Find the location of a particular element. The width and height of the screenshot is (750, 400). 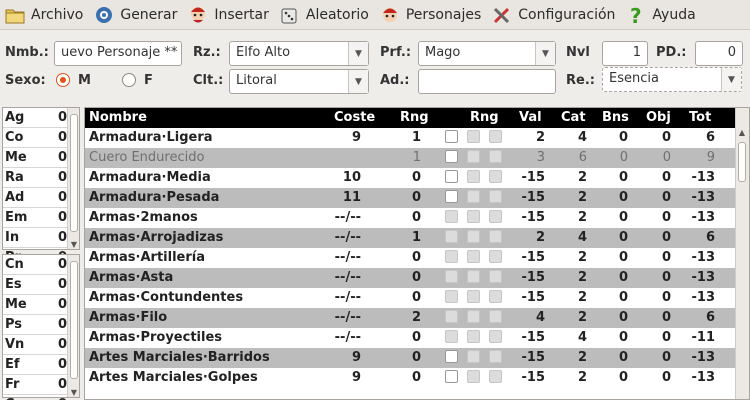

table-row: Armadura·Media 10 0 -15 2 0 0 -13 is located at coordinates (410, 178).